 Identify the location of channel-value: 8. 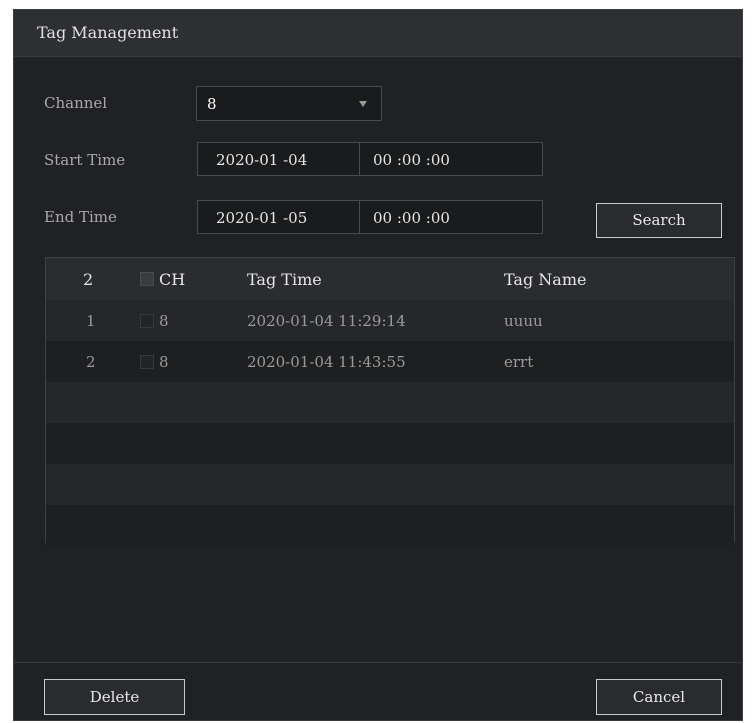
(212, 104).